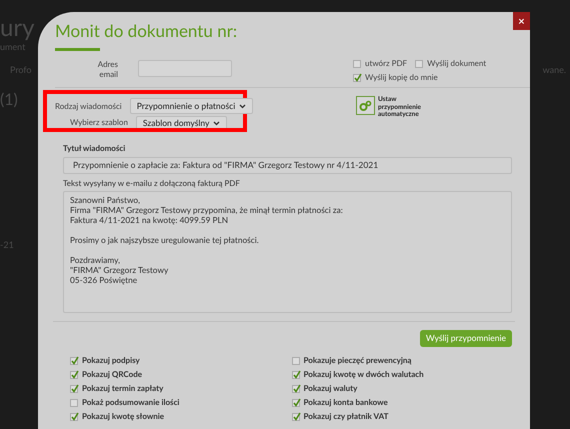 Image resolution: width=570 pixels, height=429 pixels. Describe the element at coordinates (185, 68) in the screenshot. I see `email-field` at that location.